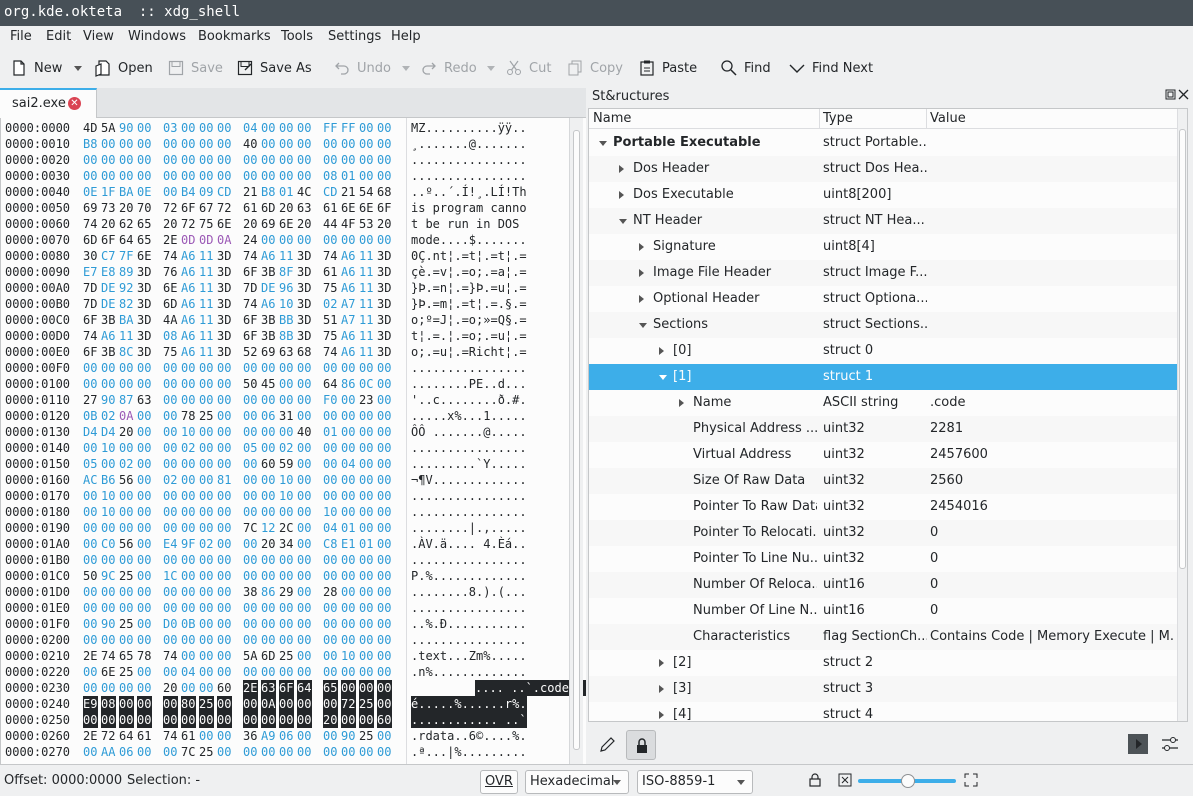 The height and width of the screenshot is (796, 1193). Describe the element at coordinates (58, 36) in the screenshot. I see `menu-edit: Edit` at that location.